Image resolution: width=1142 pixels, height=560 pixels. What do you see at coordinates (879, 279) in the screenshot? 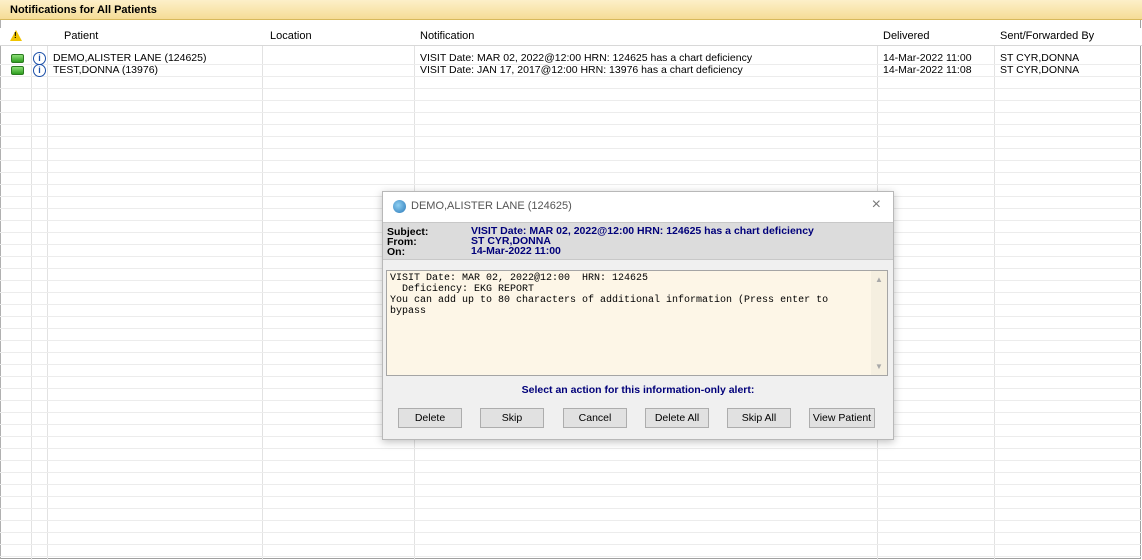
I see `scroll-up-icon: ▲` at bounding box center [879, 279].